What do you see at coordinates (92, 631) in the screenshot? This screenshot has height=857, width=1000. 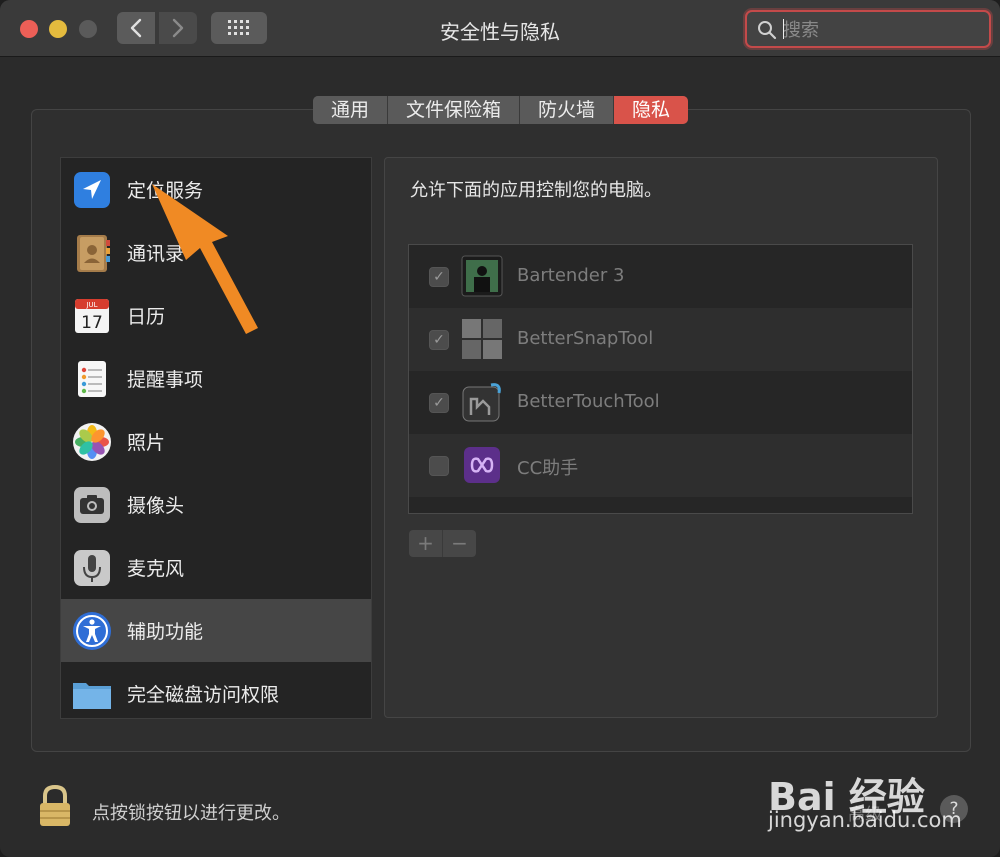 I see `accessibility-icon` at bounding box center [92, 631].